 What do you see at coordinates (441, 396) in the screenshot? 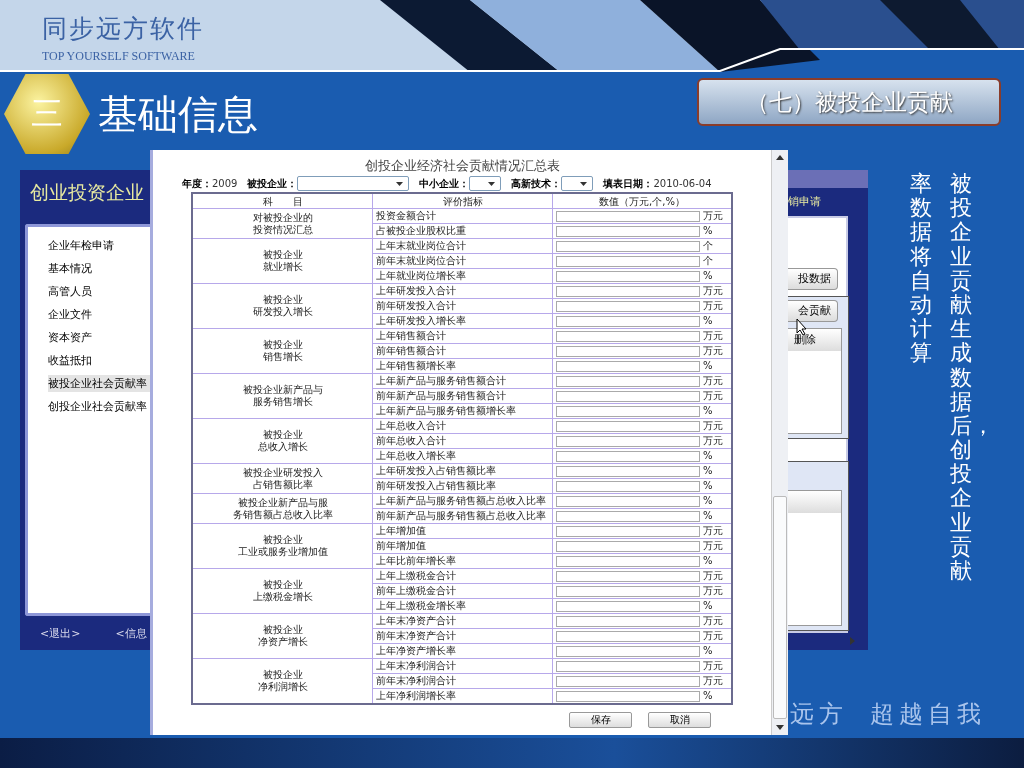
I see `indicator-label: 前年新产品与服务销售额合计` at bounding box center [441, 396].